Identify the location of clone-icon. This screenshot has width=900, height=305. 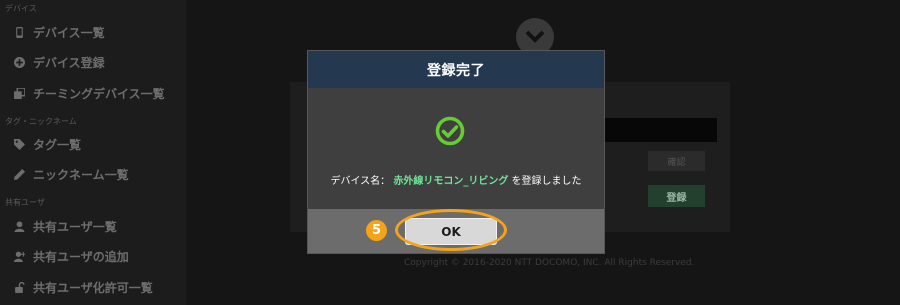
(19, 93).